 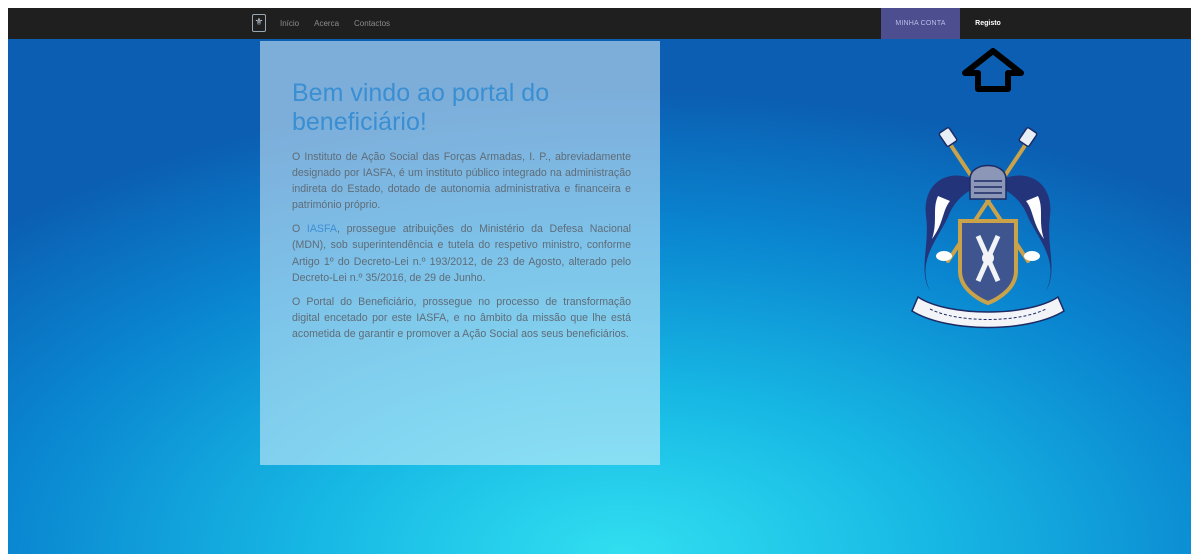 What do you see at coordinates (326, 23) in the screenshot?
I see `nav-link-acerca: Acerca` at bounding box center [326, 23].